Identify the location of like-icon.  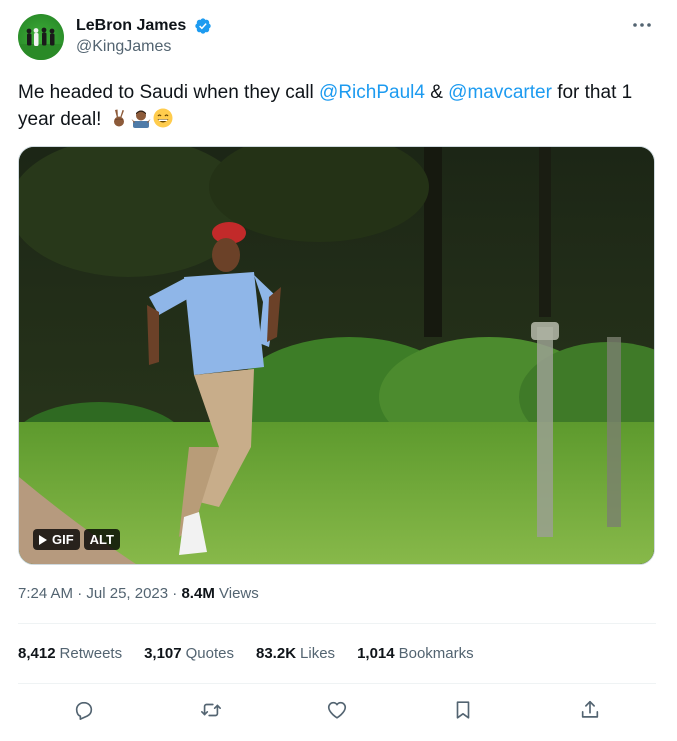
(337, 710).